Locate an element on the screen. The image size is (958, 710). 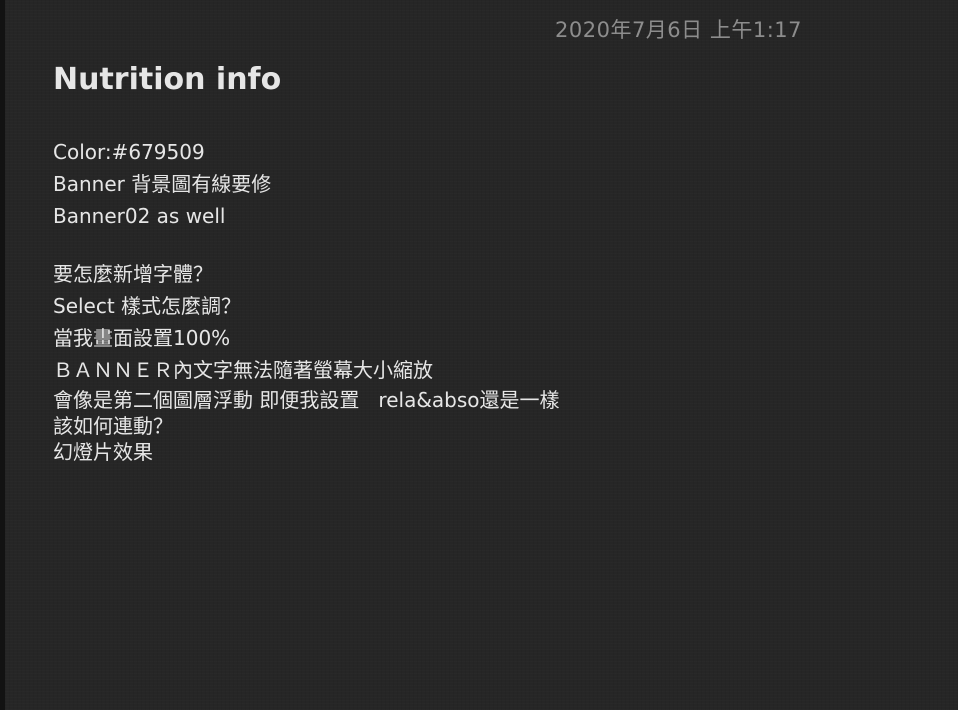
note-line: Color:#679509 is located at coordinates (129, 152).